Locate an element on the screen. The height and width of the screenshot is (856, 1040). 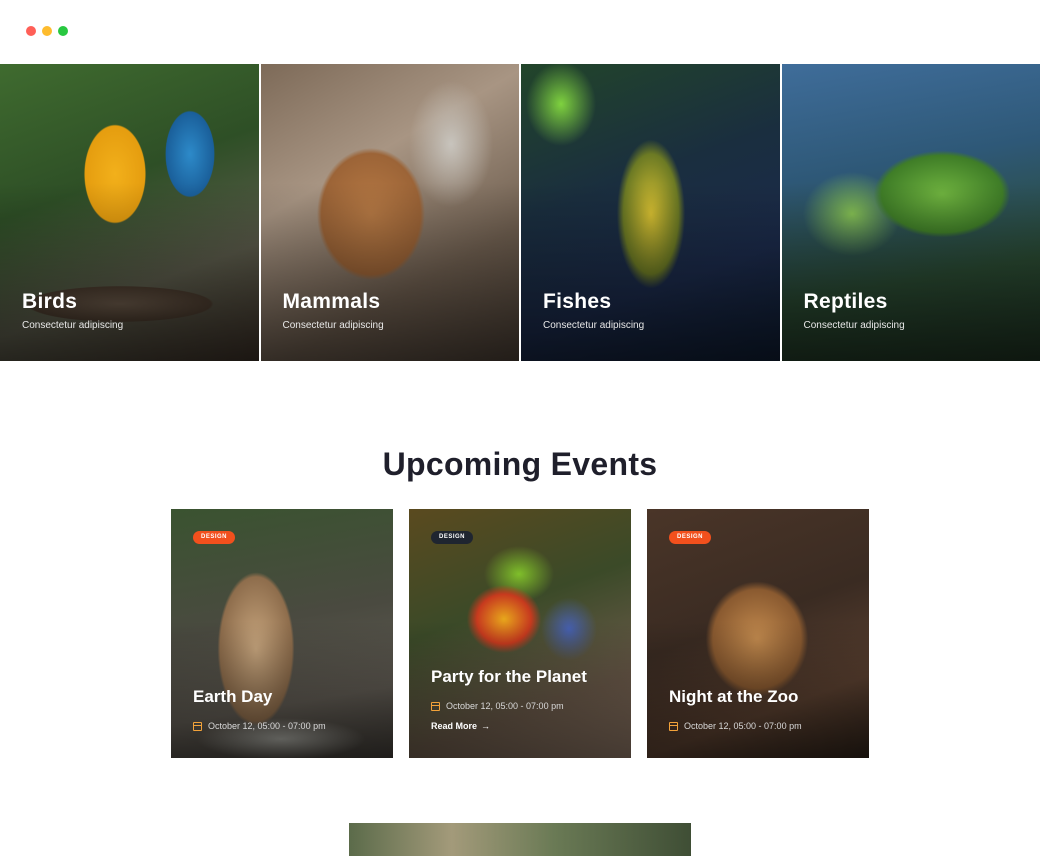
category-card-mammals: Mammals Consectetur adipiscing is located at coordinates (389, 212).